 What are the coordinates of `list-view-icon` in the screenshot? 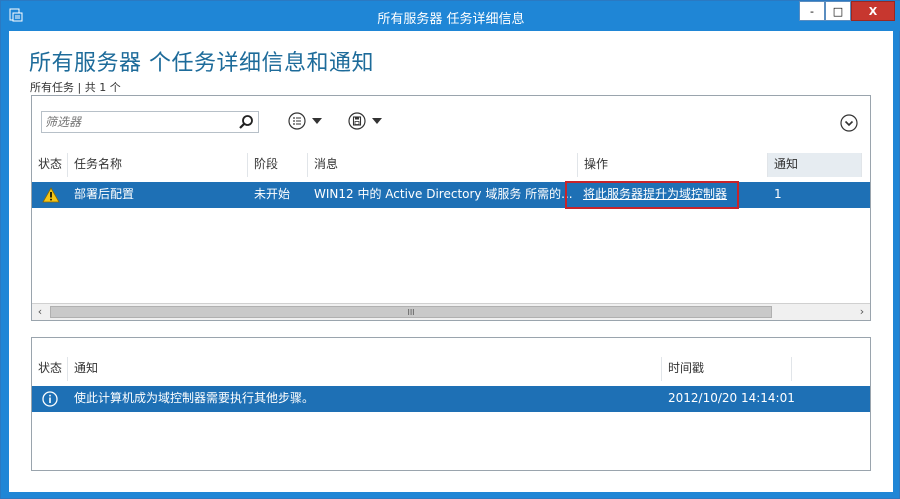 It's located at (297, 121).